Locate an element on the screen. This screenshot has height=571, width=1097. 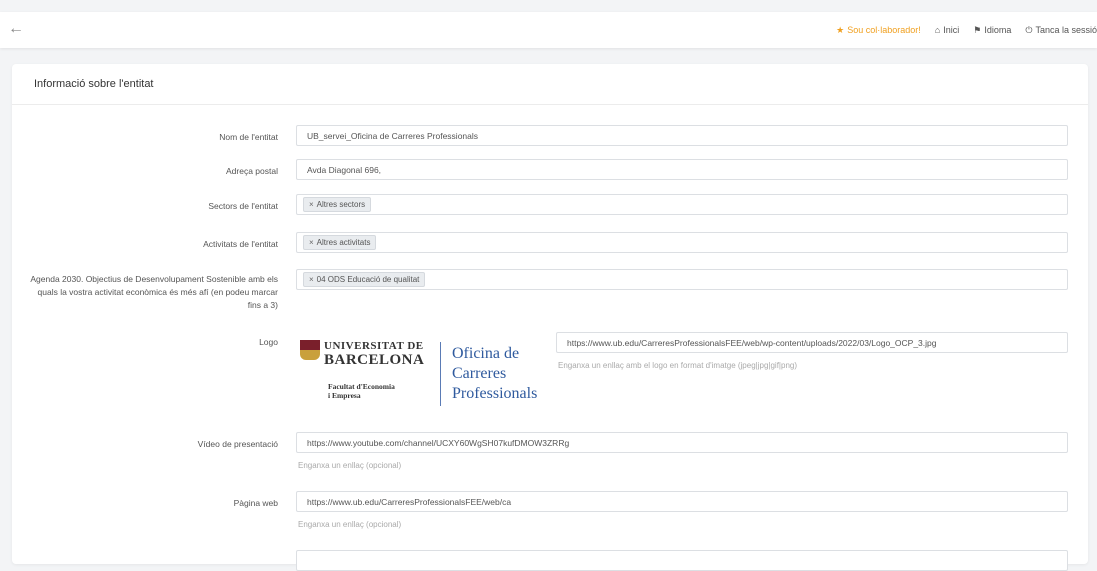
logo-divider is located at coordinates (440, 374).